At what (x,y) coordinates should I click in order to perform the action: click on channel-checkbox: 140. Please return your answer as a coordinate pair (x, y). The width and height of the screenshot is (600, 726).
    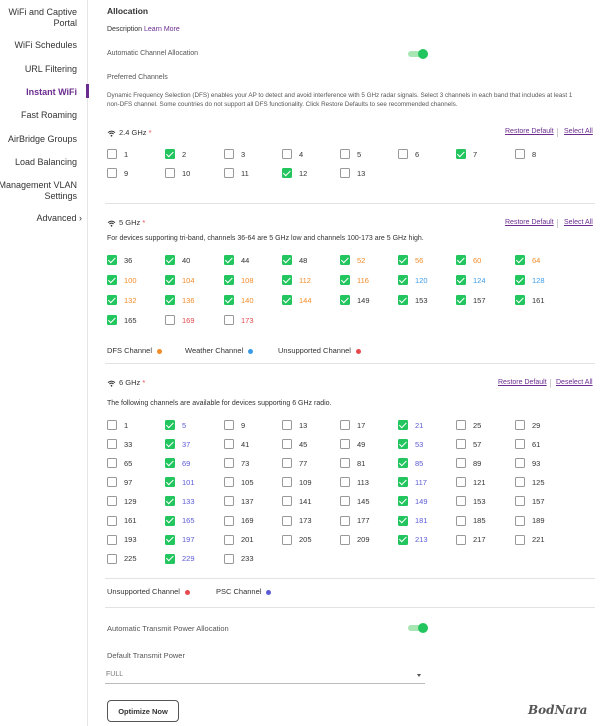
    Looking at the image, I should click on (239, 300).